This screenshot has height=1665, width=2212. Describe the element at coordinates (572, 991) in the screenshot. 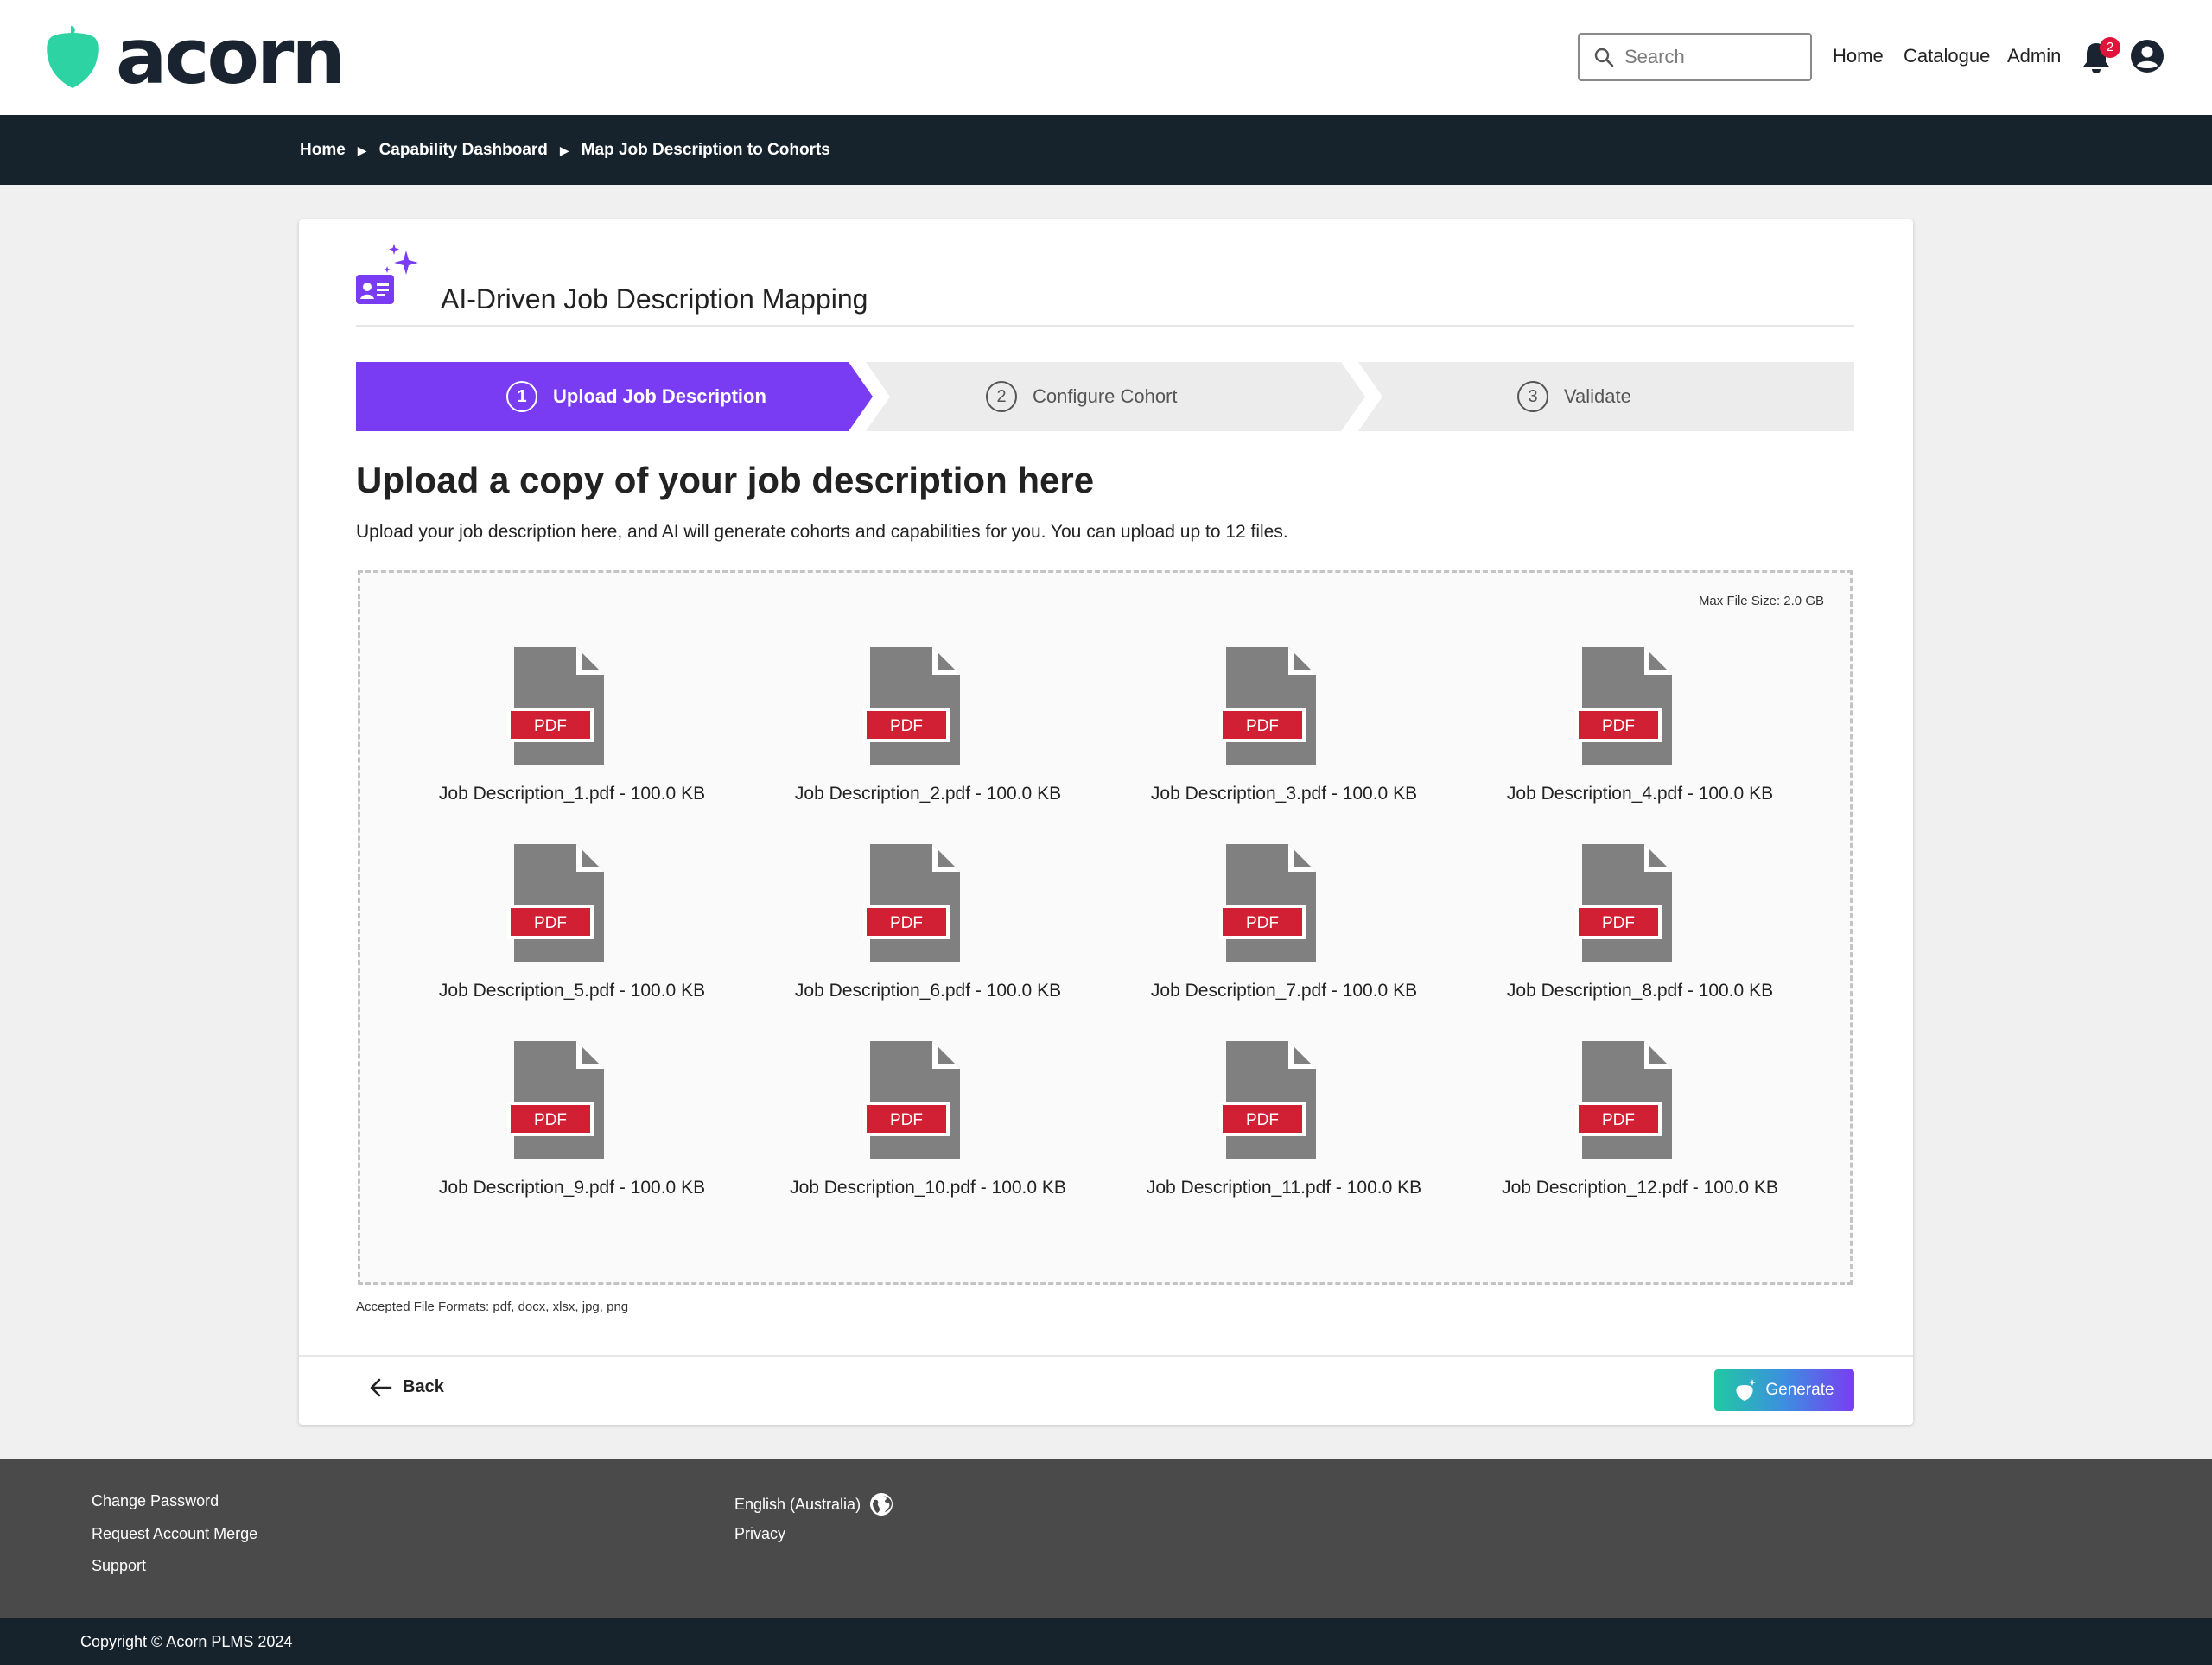

I see `file-name: Job Description_5.pdf - 100.0 KB` at that location.